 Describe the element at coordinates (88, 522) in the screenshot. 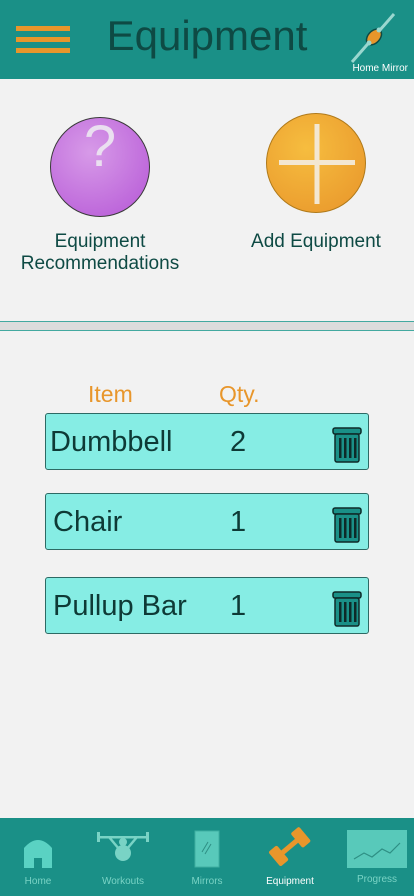

I see `item-name: Chair` at that location.